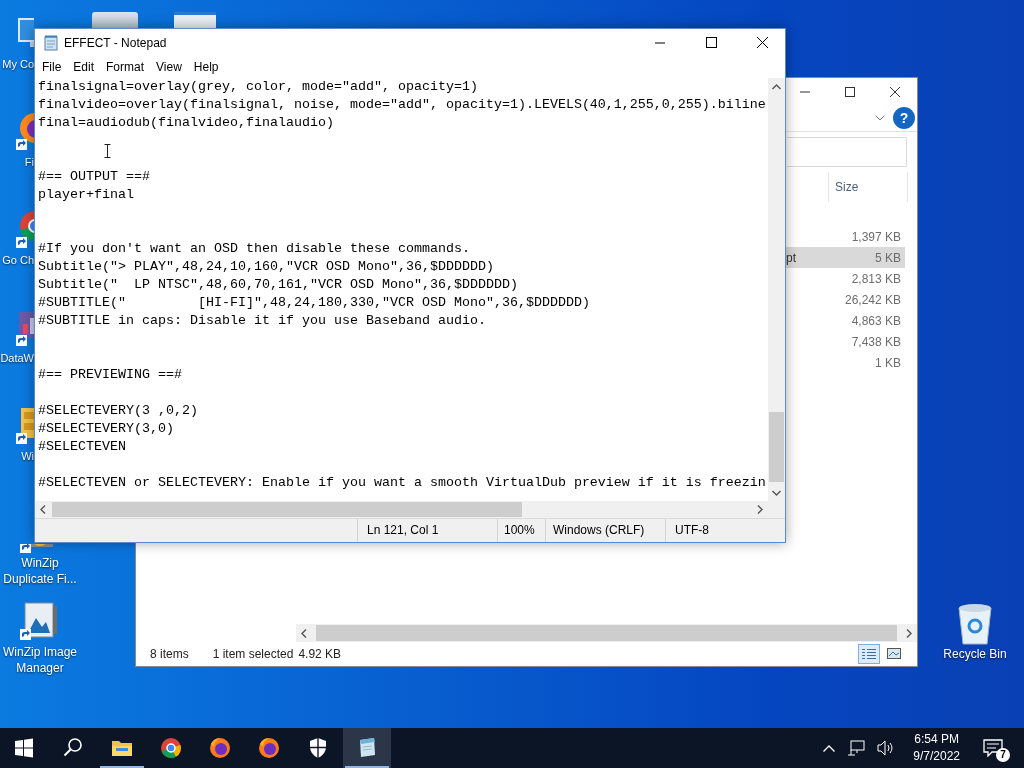 The image size is (1024, 768). I want to click on scroll-up-icon, so click(776, 87).